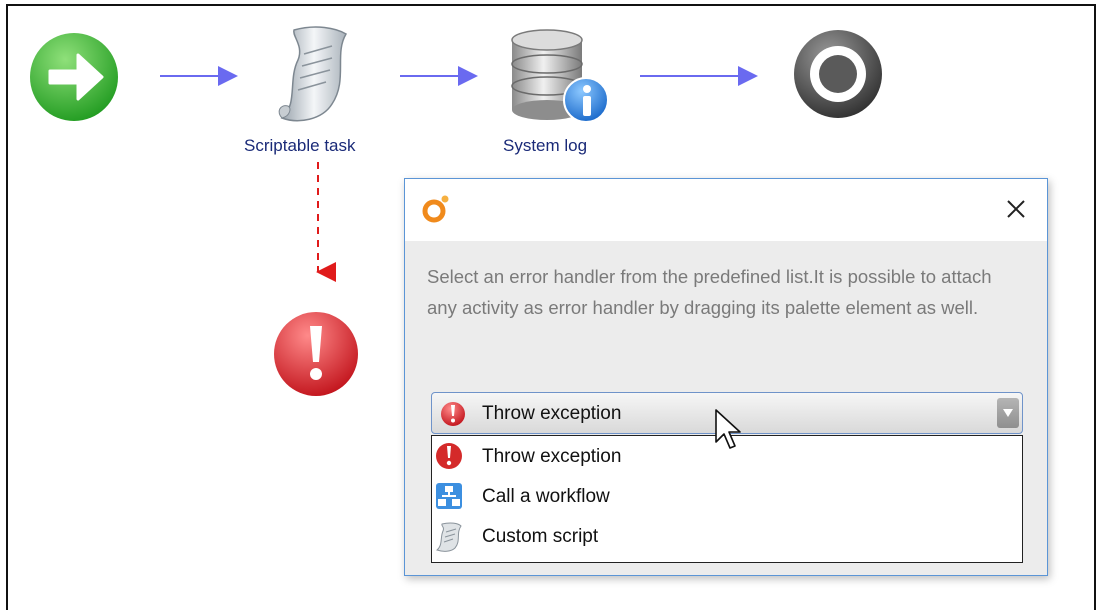 Image resolution: width=1103 pixels, height=612 pixels. Describe the element at coordinates (449, 498) in the screenshot. I see `workflow-icon` at that location.